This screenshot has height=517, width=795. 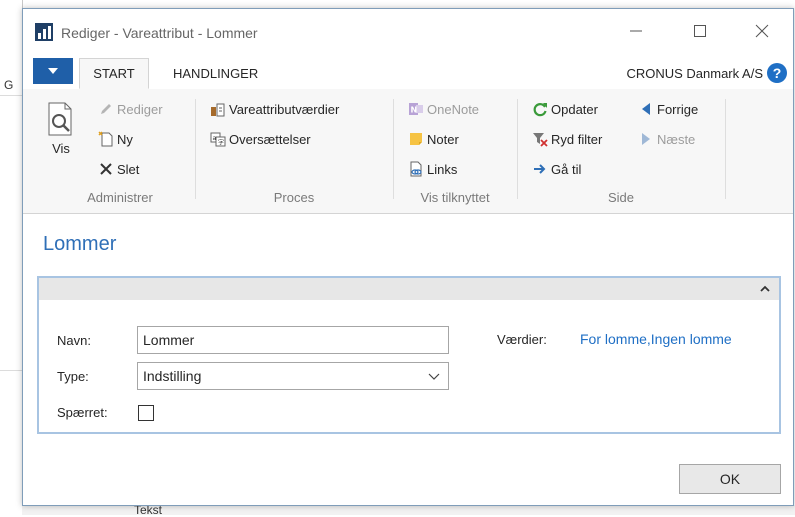 I want to click on vis-label: Vis, so click(x=61, y=148).